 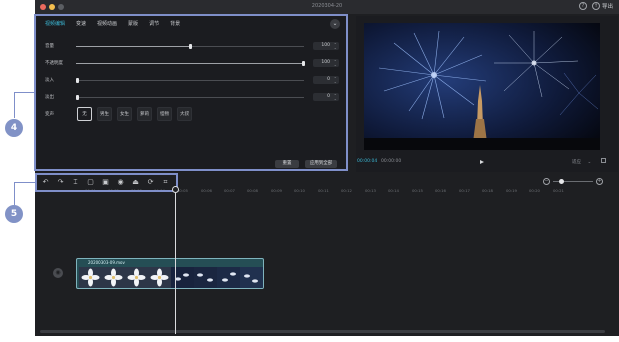 What do you see at coordinates (393, 190) in the screenshot?
I see `ruler-tick: 00:14` at bounding box center [393, 190].